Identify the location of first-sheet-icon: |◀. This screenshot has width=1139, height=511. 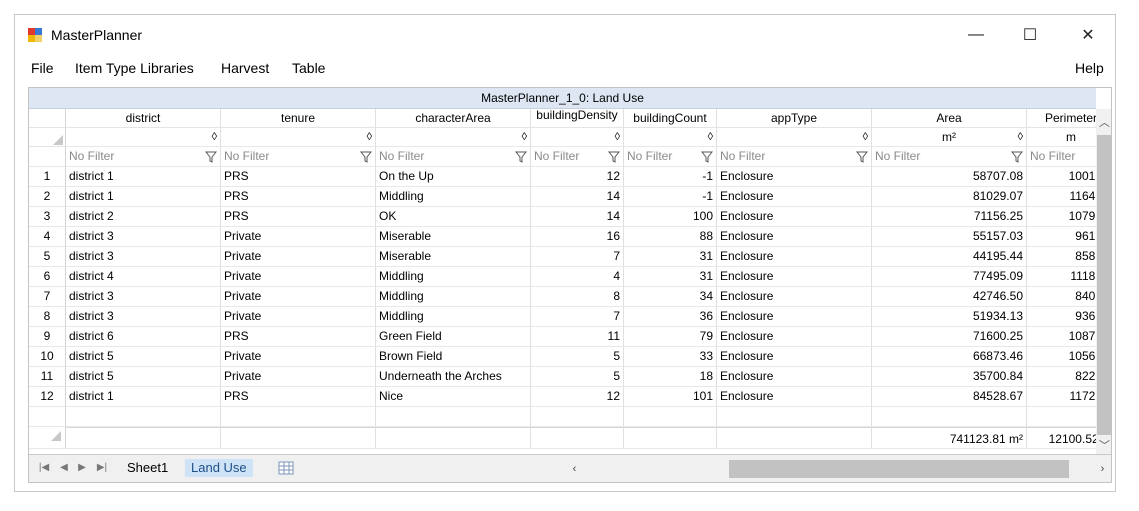
(44, 468).